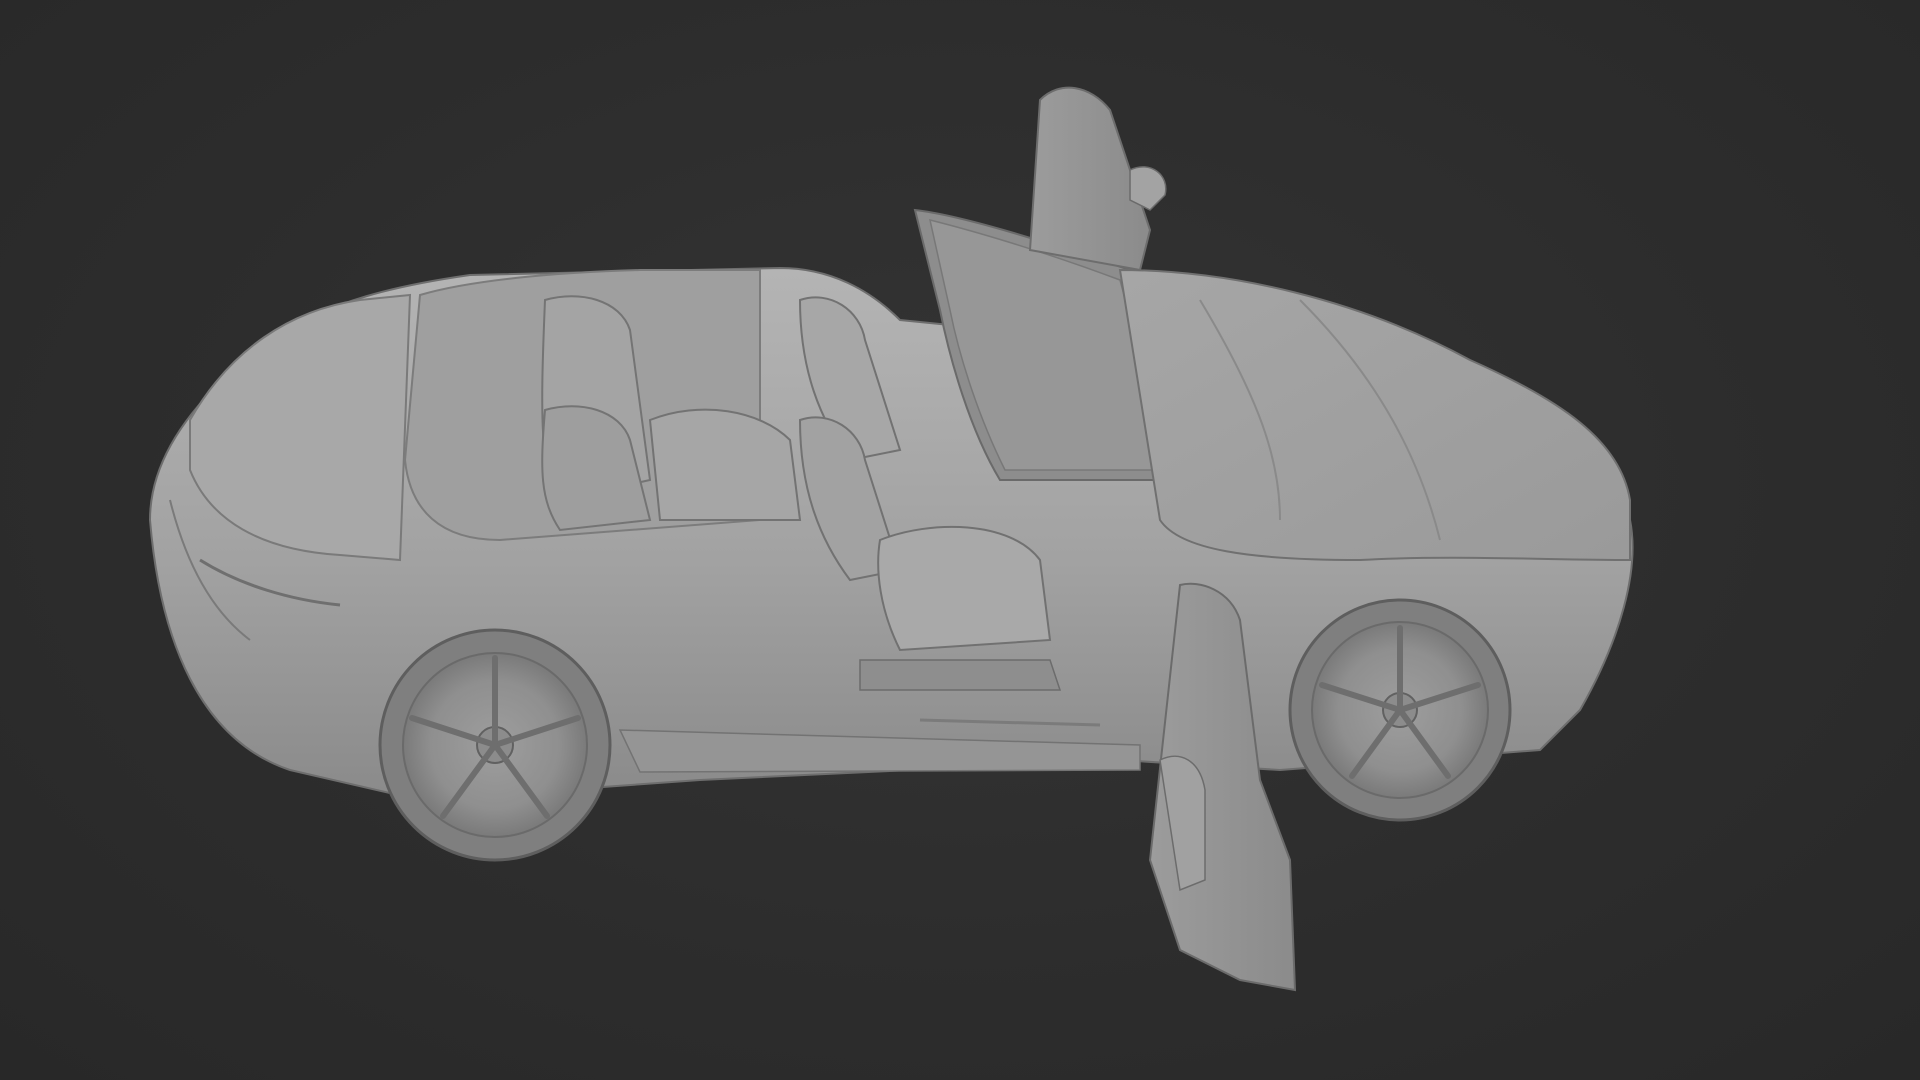 The image size is (1920, 1080). What do you see at coordinates (495, 745) in the screenshot?
I see `rear-wheel` at bounding box center [495, 745].